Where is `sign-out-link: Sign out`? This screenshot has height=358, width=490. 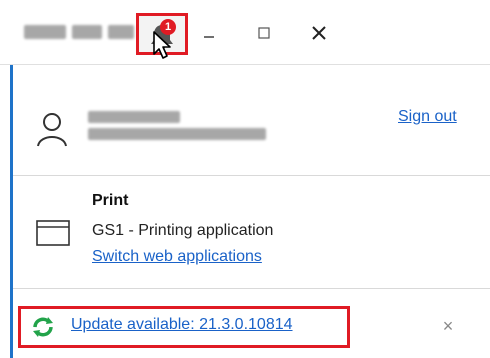
sign-out-link: Sign out is located at coordinates (427, 117).